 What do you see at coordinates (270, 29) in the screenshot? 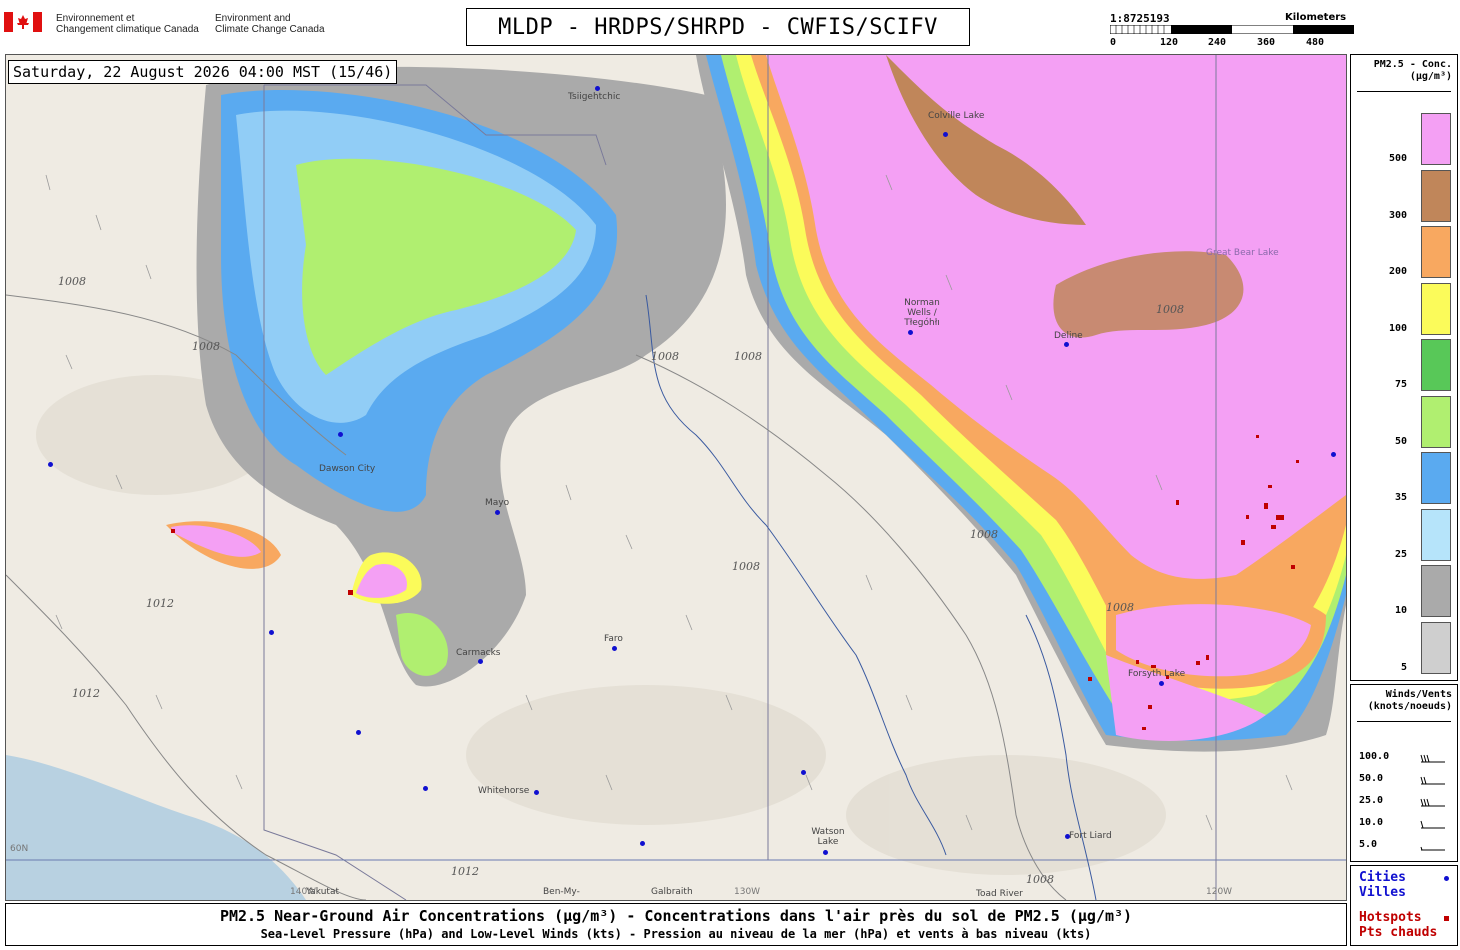
I see `agency-en-line2: Climate Change Canada` at bounding box center [270, 29].